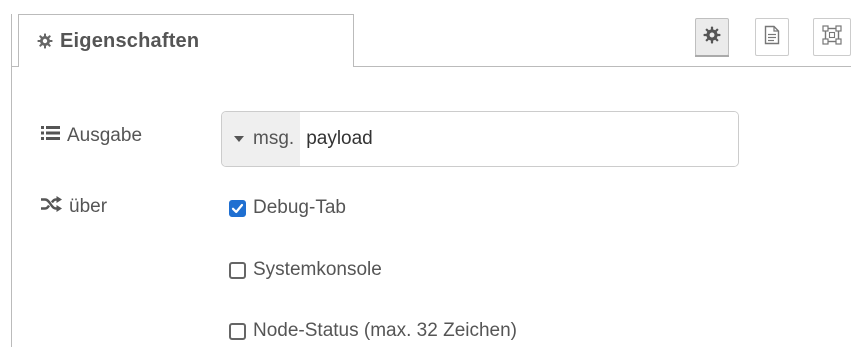 This screenshot has width=851, height=347. I want to click on tab-properties-label: Eigenschaften, so click(130, 40).